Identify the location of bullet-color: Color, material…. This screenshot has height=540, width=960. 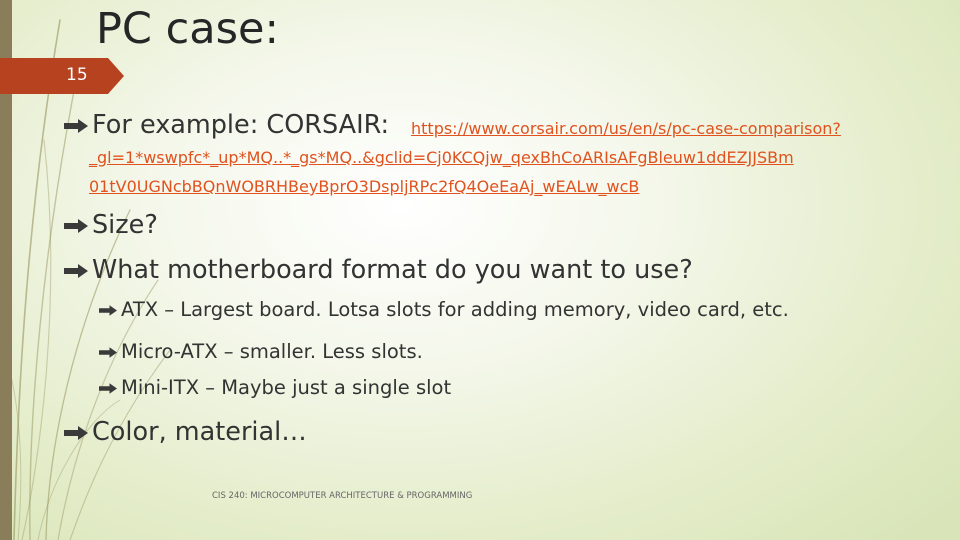
(185, 432).